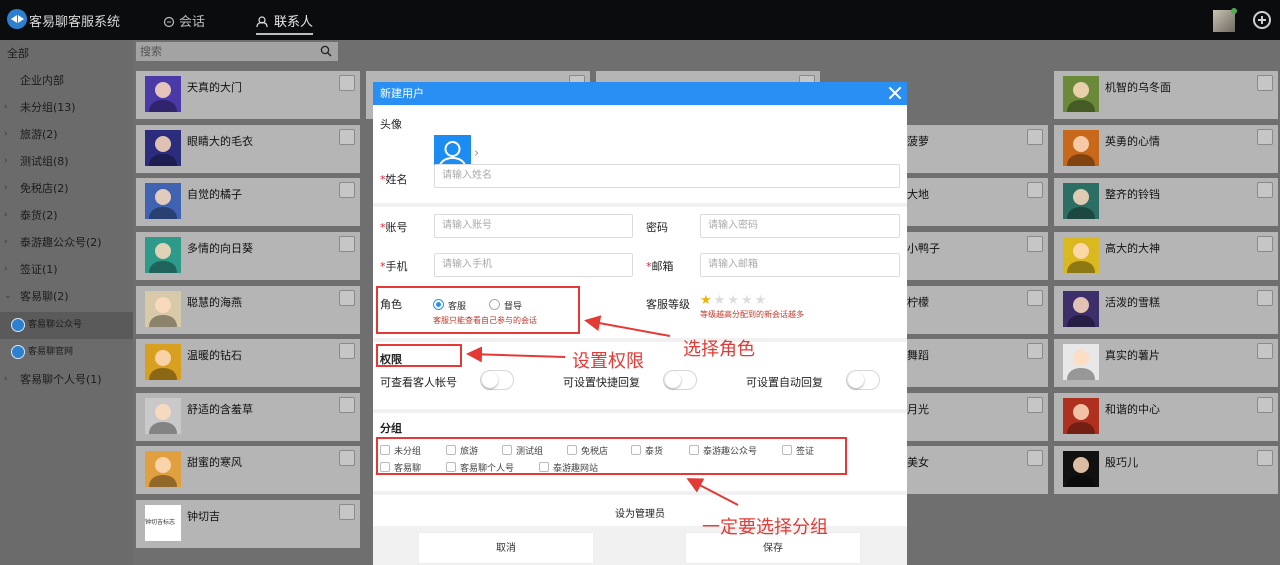 The image size is (1280, 565). What do you see at coordinates (516, 354) in the screenshot?
I see `permissions-arrow` at bounding box center [516, 354].